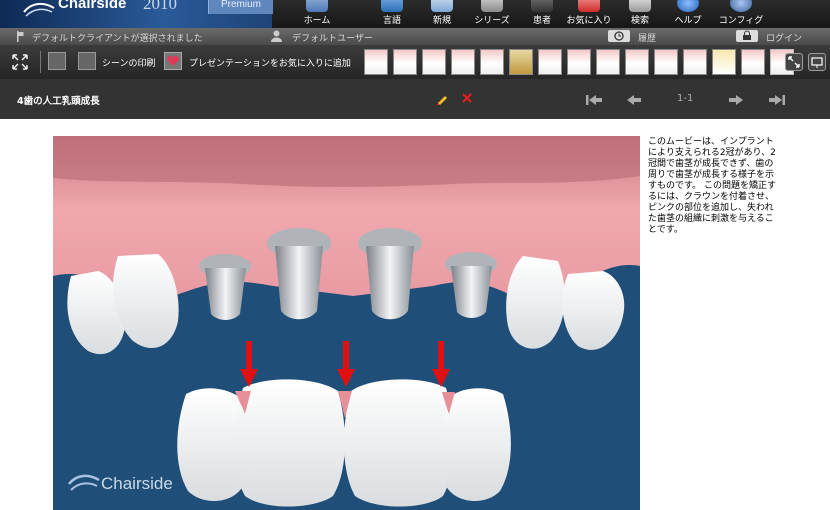 Image resolution: width=830 pixels, height=510 pixels. What do you see at coordinates (589, 14) in the screenshot?
I see `nav-favorites-button: お気に入り` at bounding box center [589, 14].